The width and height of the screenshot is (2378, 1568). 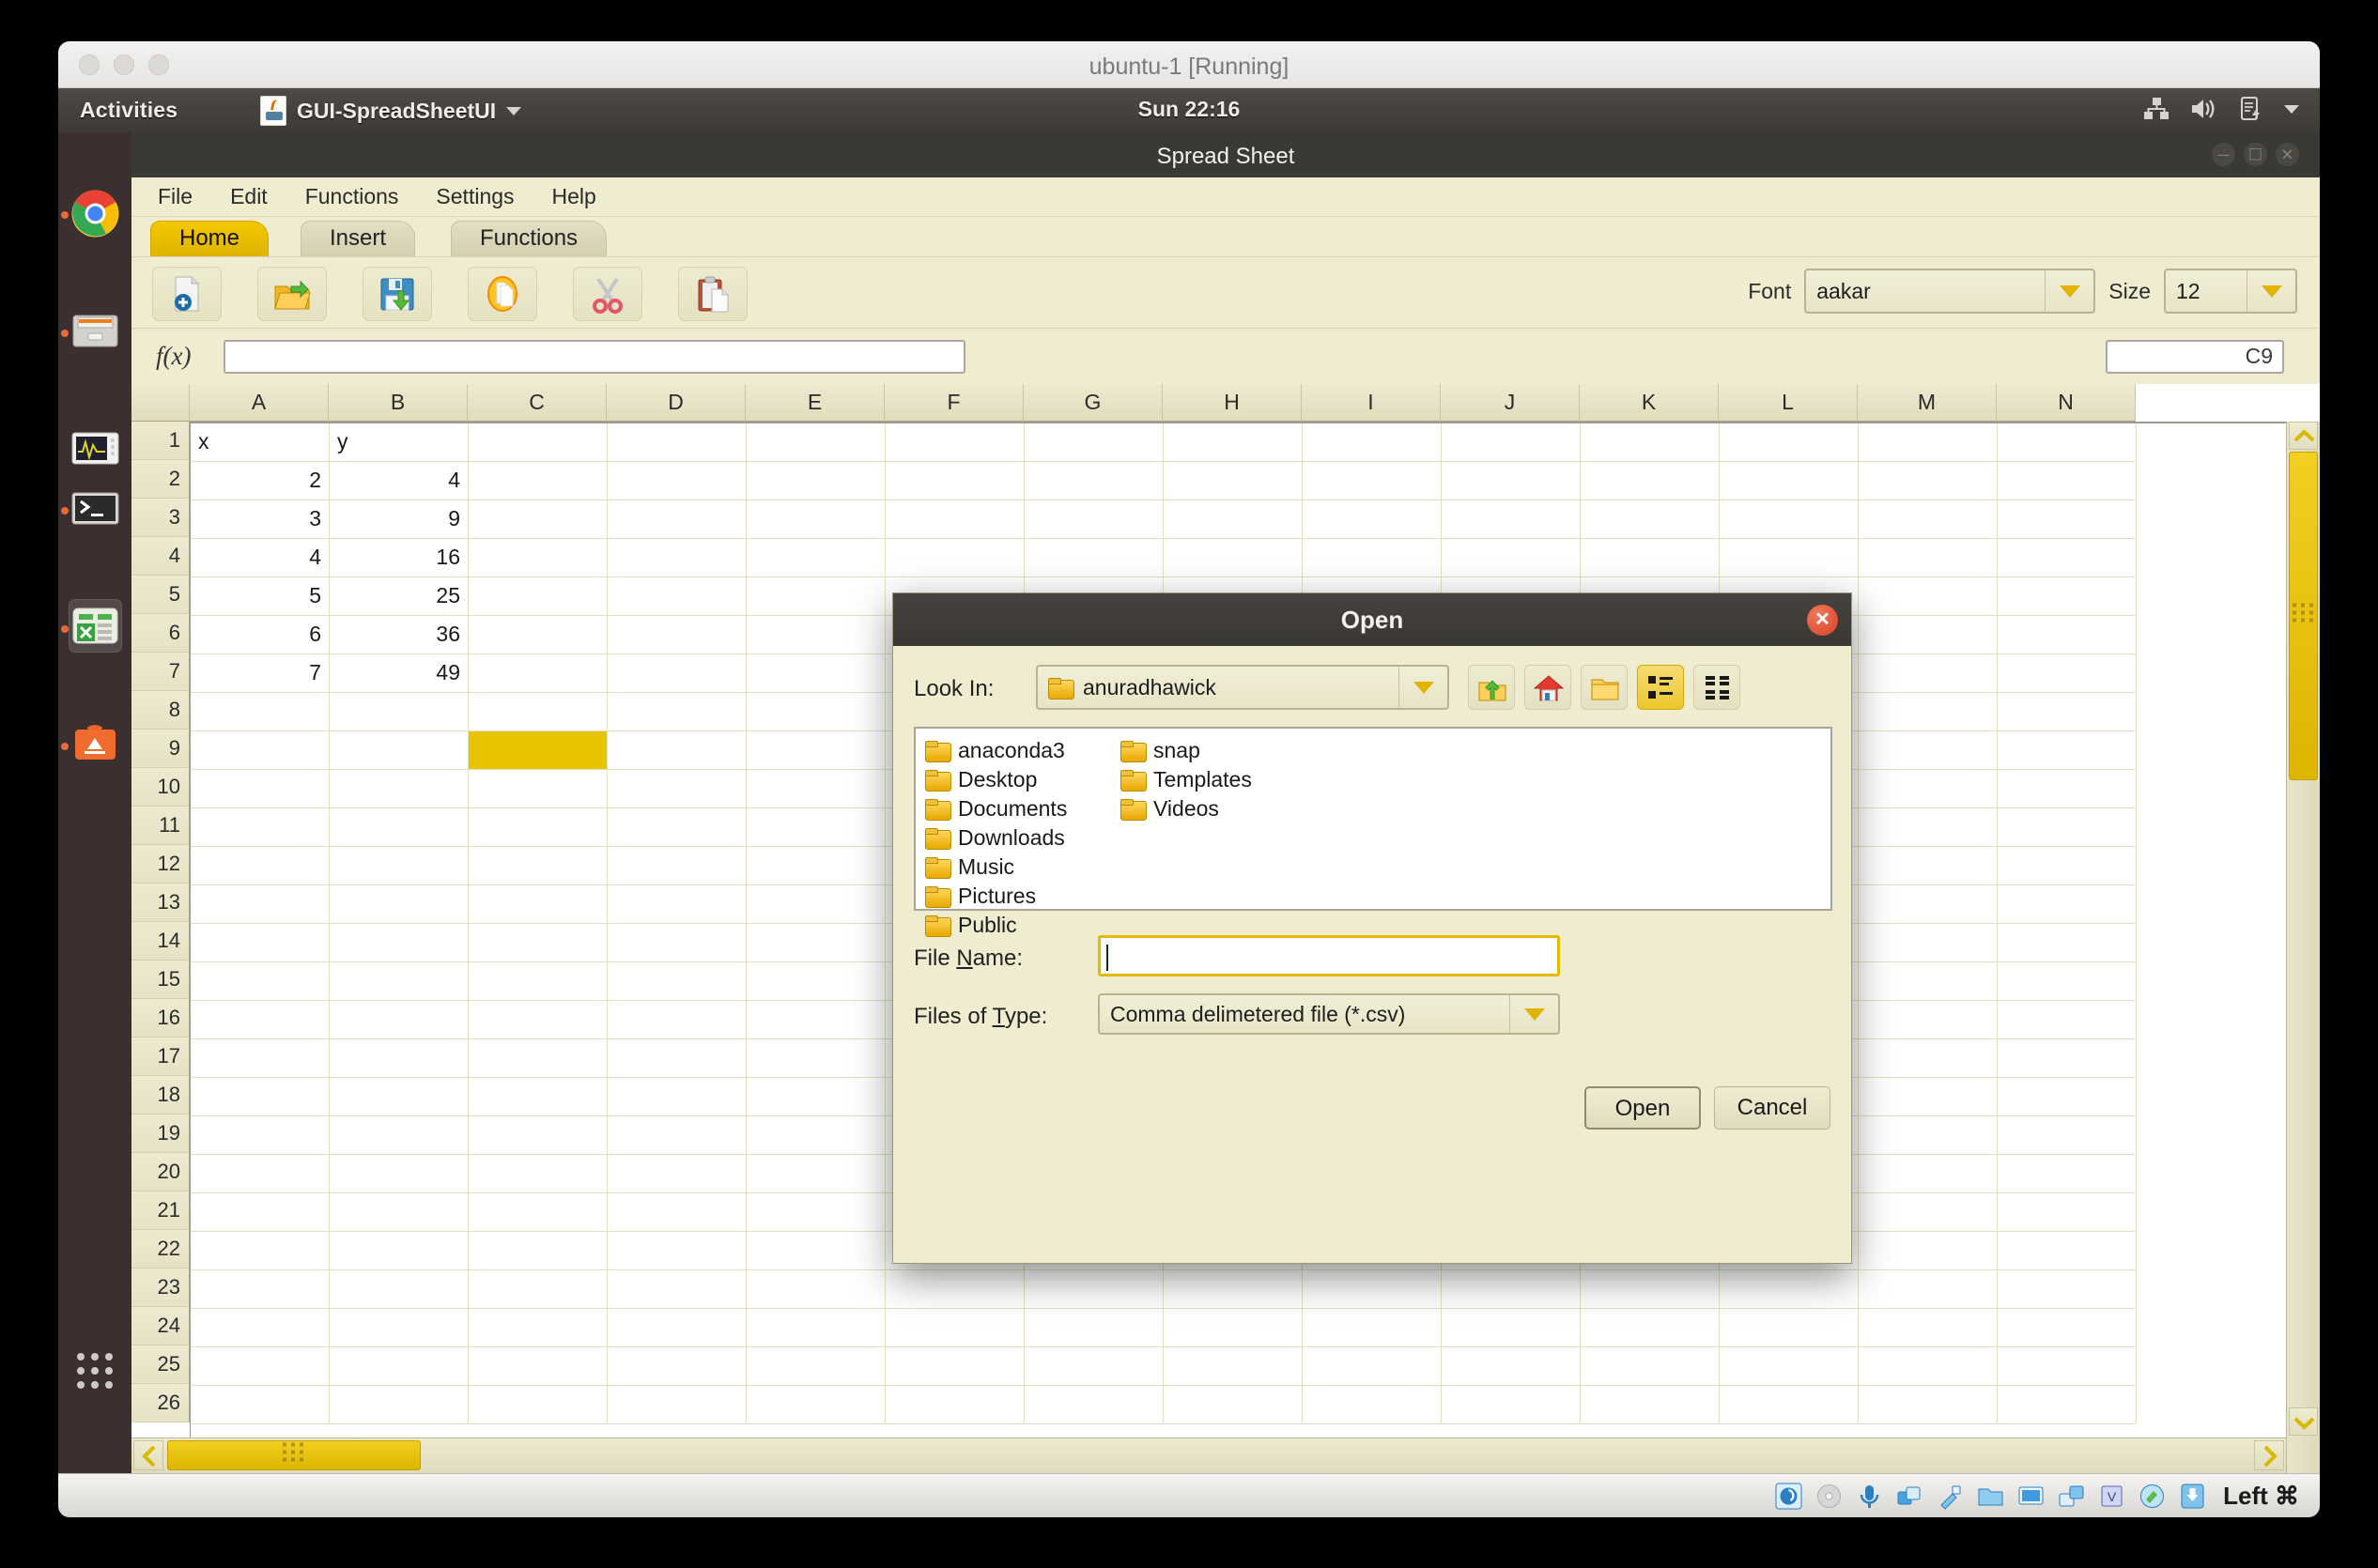 What do you see at coordinates (160, 711) in the screenshot?
I see `row-header-8: 8` at bounding box center [160, 711].